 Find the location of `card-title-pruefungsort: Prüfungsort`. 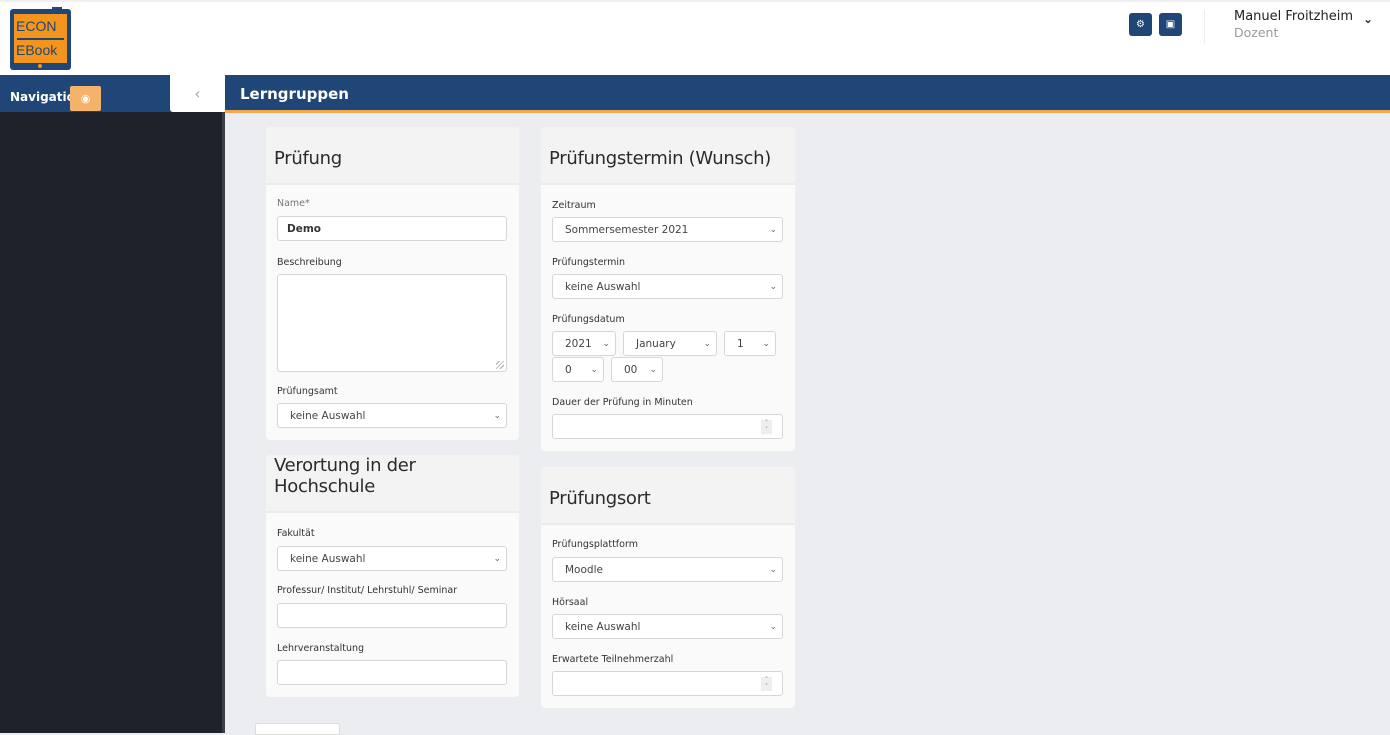

card-title-pruefungsort: Prüfungsort is located at coordinates (600, 498).